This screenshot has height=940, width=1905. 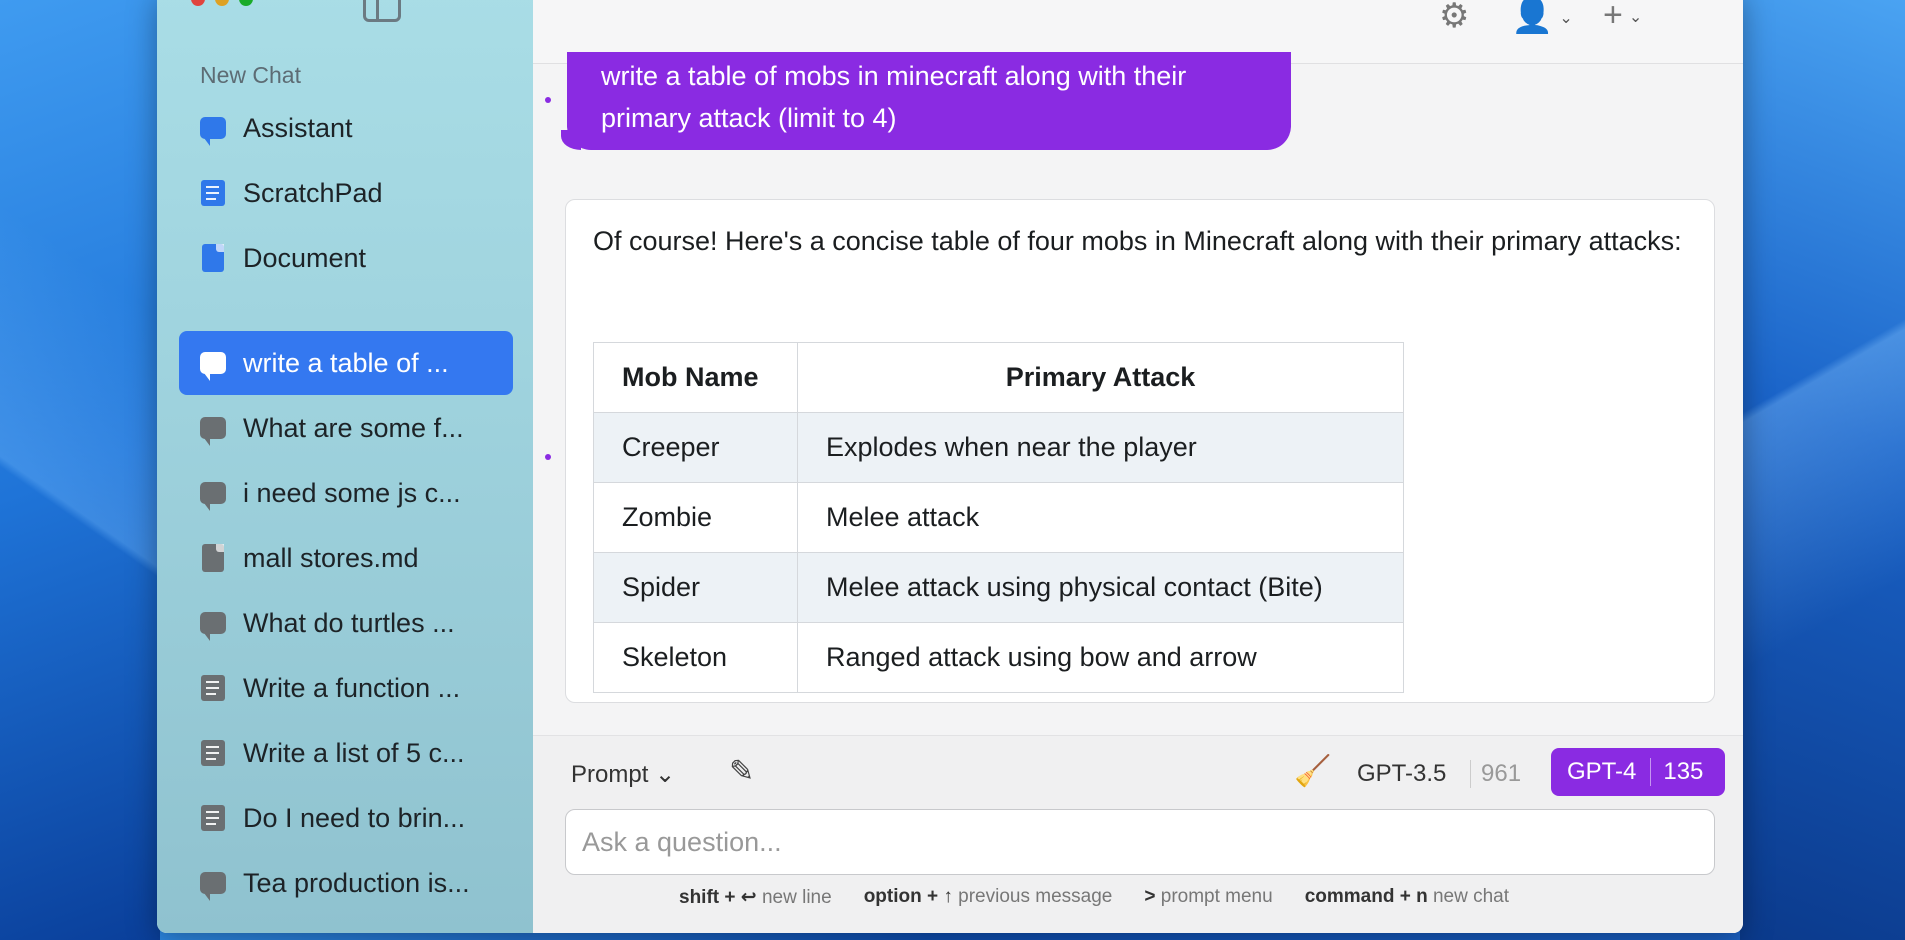 What do you see at coordinates (305, 257) in the screenshot?
I see `sidebar-item-label: Document` at bounding box center [305, 257].